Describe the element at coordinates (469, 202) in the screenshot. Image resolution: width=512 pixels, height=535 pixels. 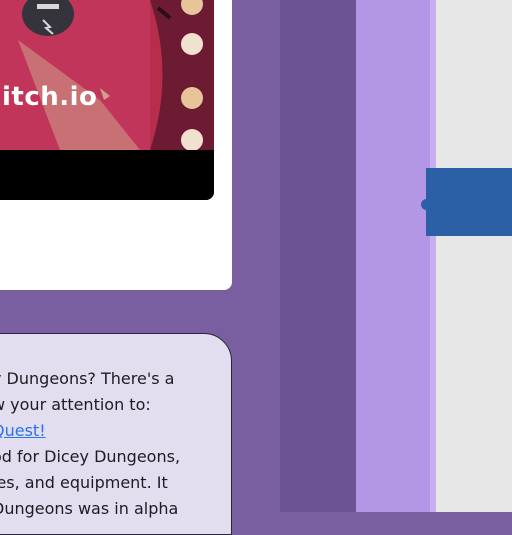
I see `blue-side-tab` at that location.